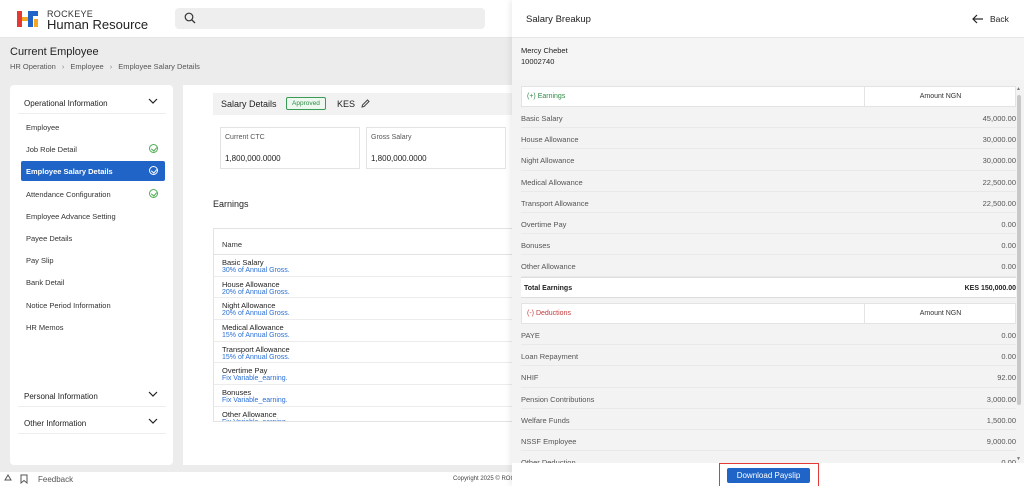  What do you see at coordinates (68, 305) in the screenshot?
I see `sidebar-item-label: Notice Period Information` at bounding box center [68, 305].